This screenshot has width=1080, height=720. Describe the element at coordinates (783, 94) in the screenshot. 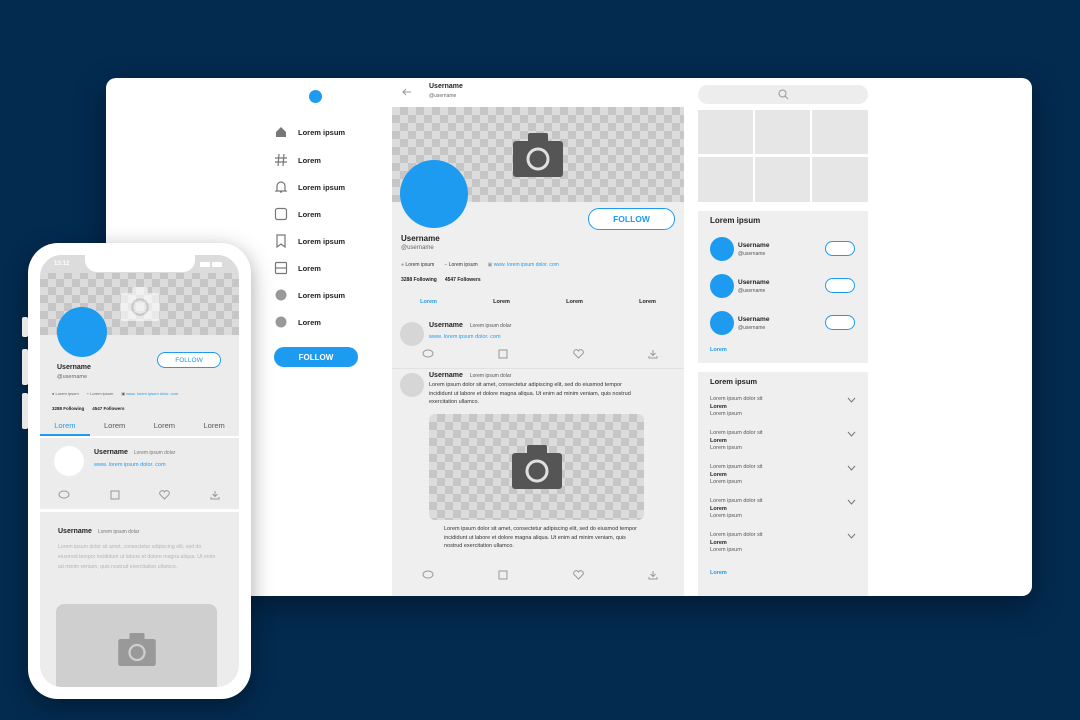

I see `search-input` at that location.